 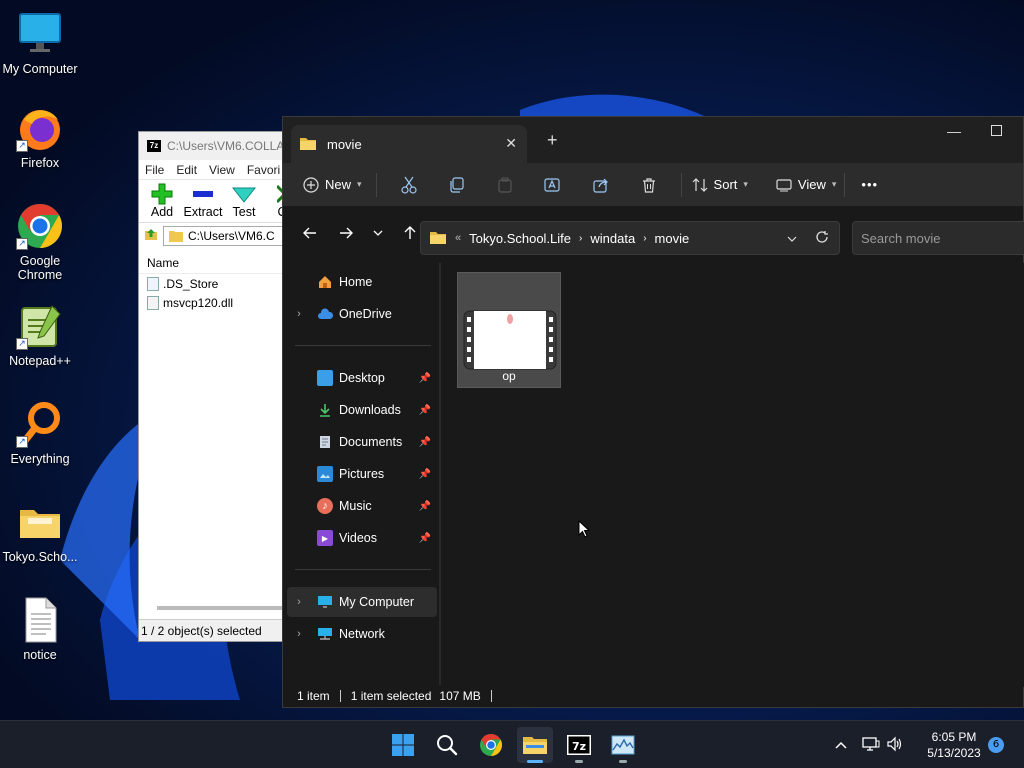 What do you see at coordinates (491, 745) in the screenshot?
I see `taskbar-chrome` at bounding box center [491, 745].